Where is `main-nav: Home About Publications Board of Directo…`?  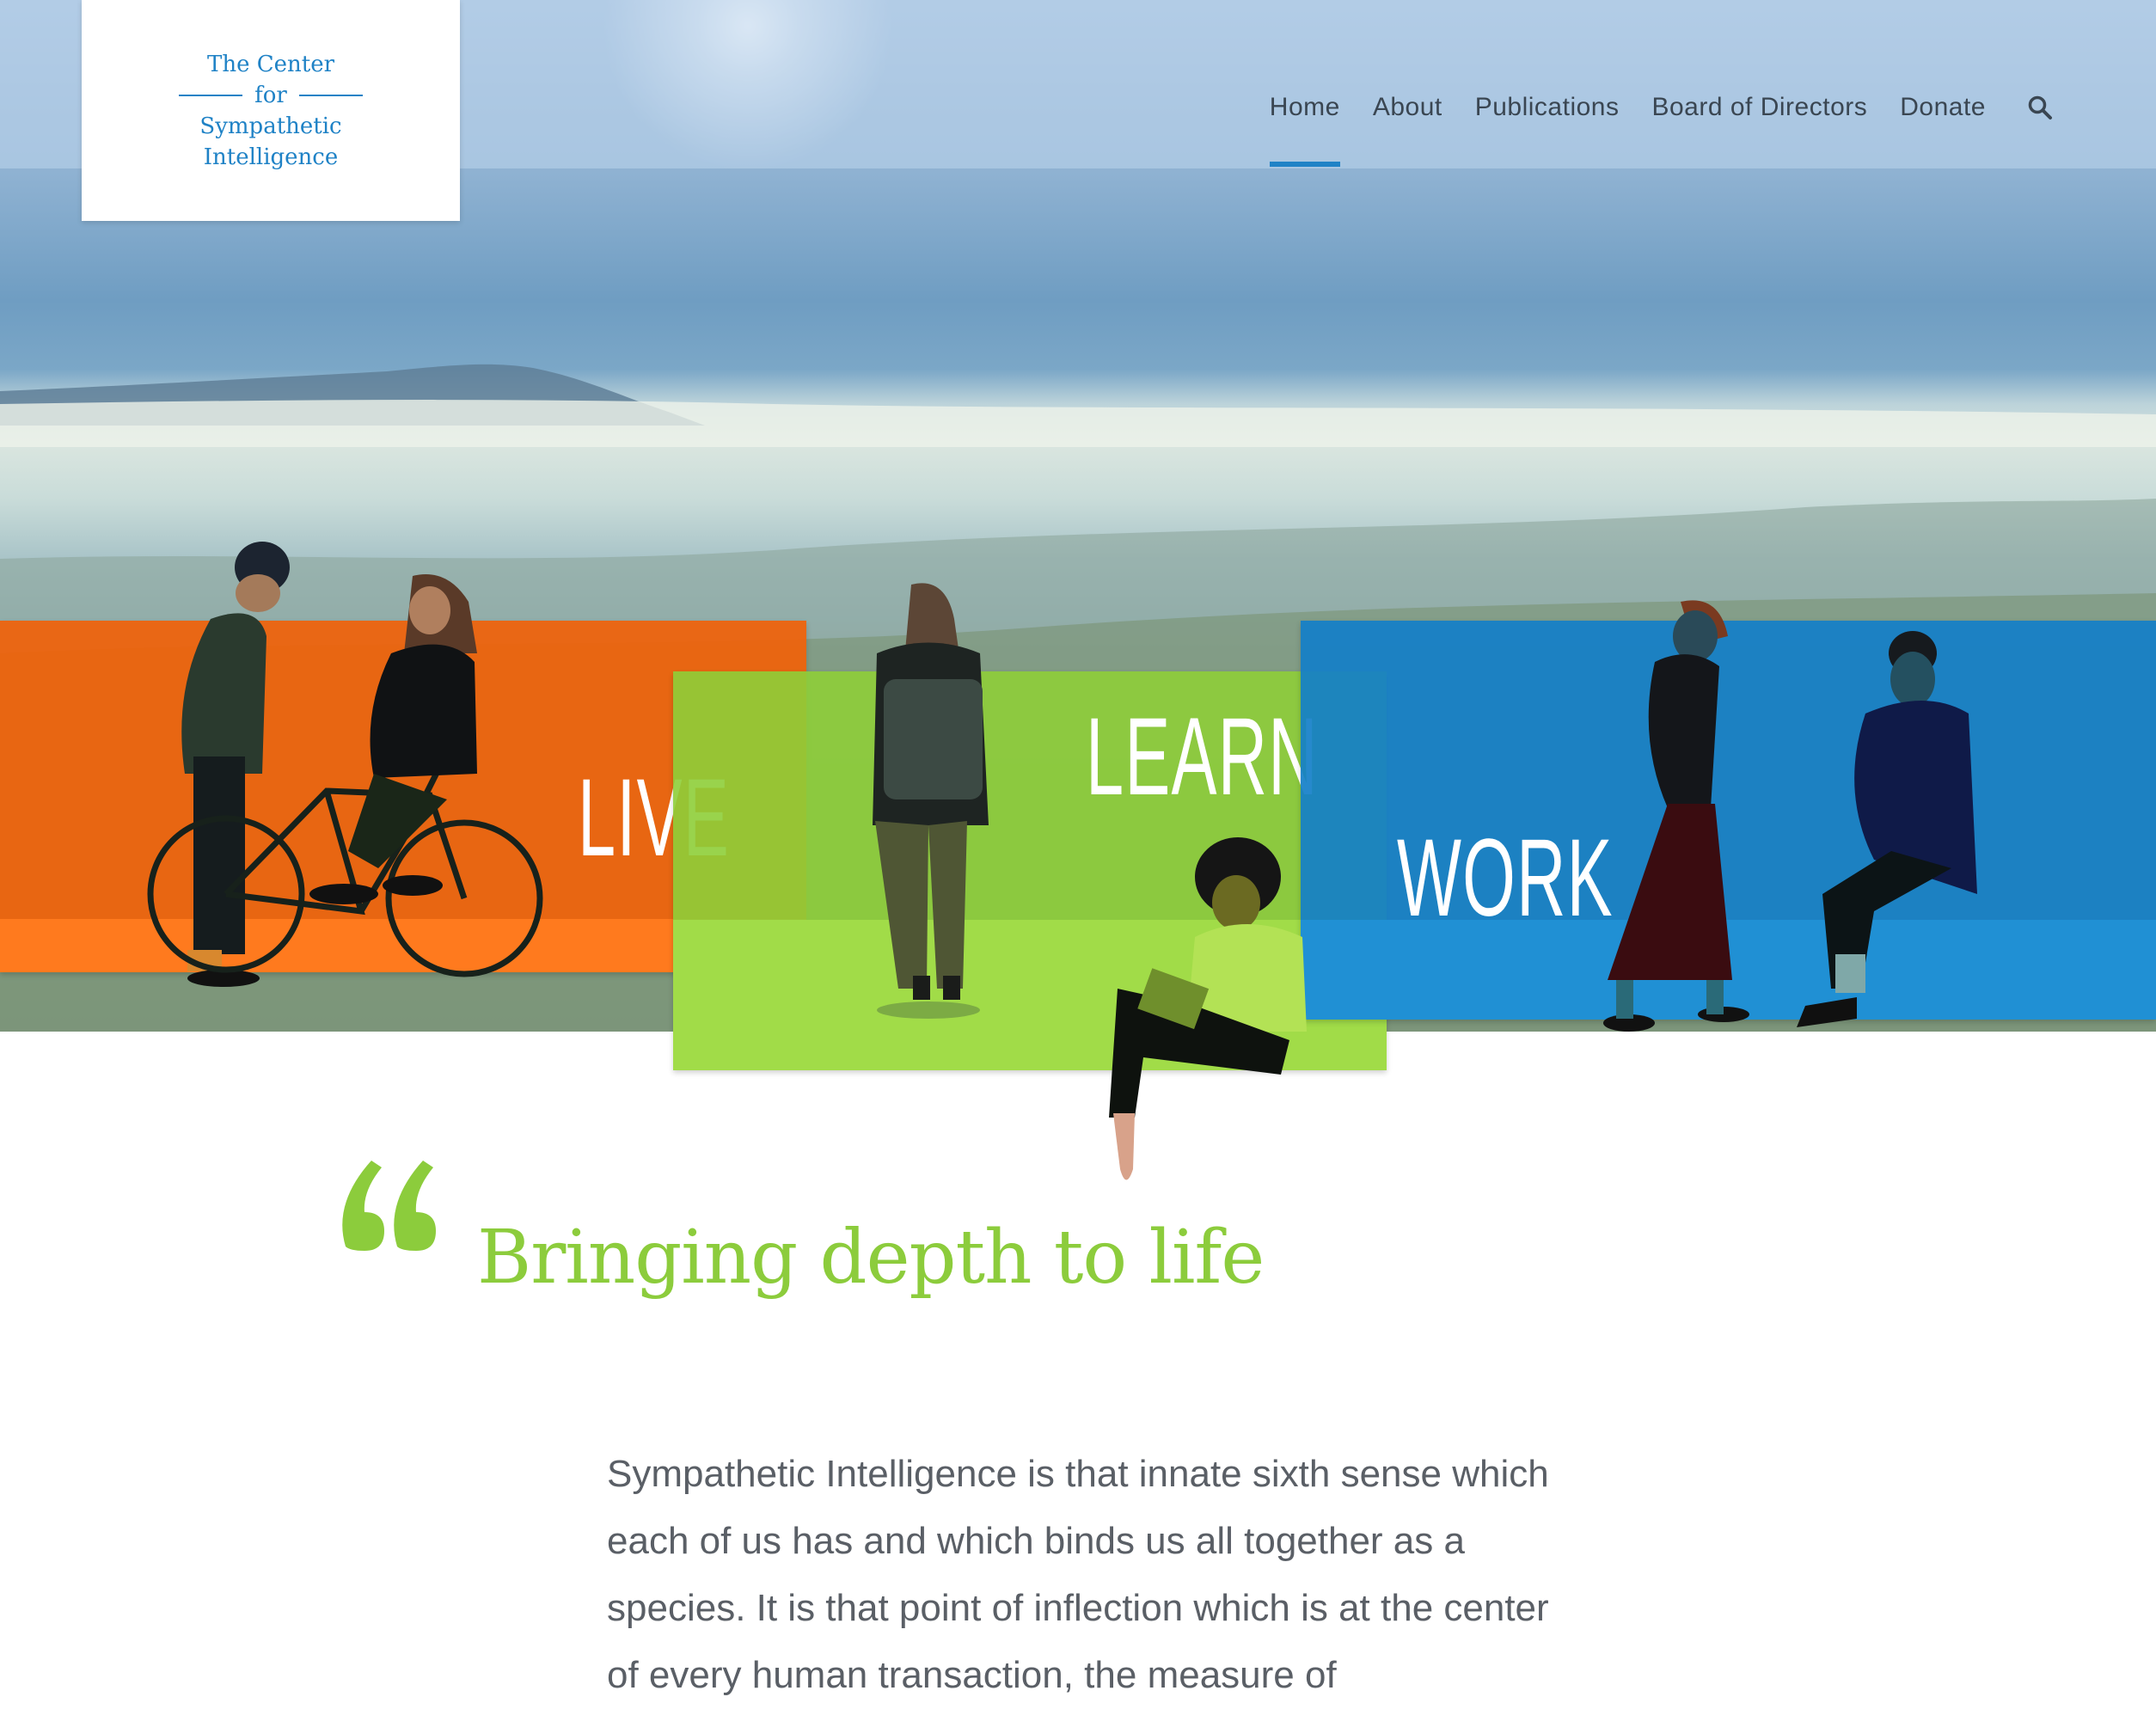 main-nav: Home About Publications Board of Directo… is located at coordinates (1661, 130).